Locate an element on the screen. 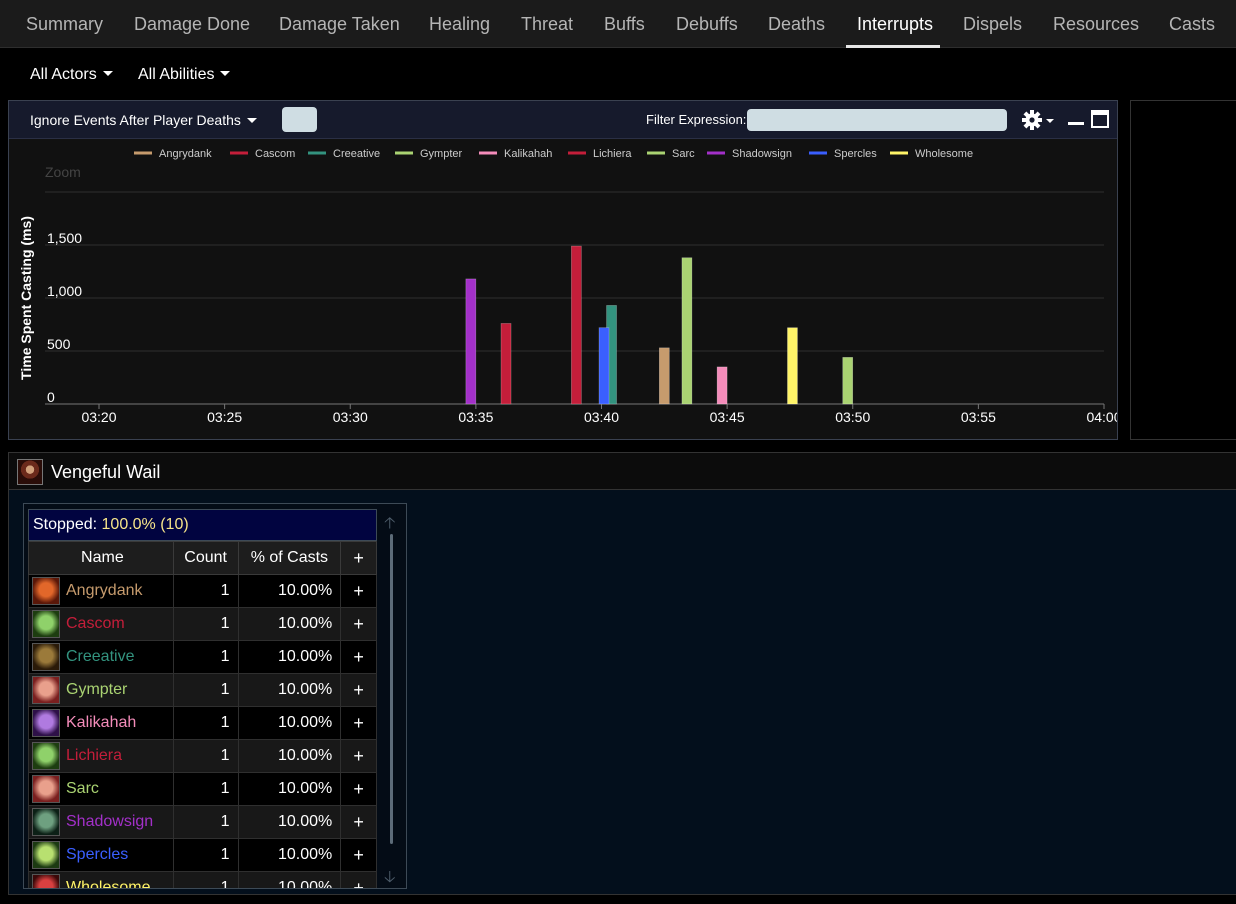 The image size is (1236, 904). actor-name: Wholesome is located at coordinates (108, 883).